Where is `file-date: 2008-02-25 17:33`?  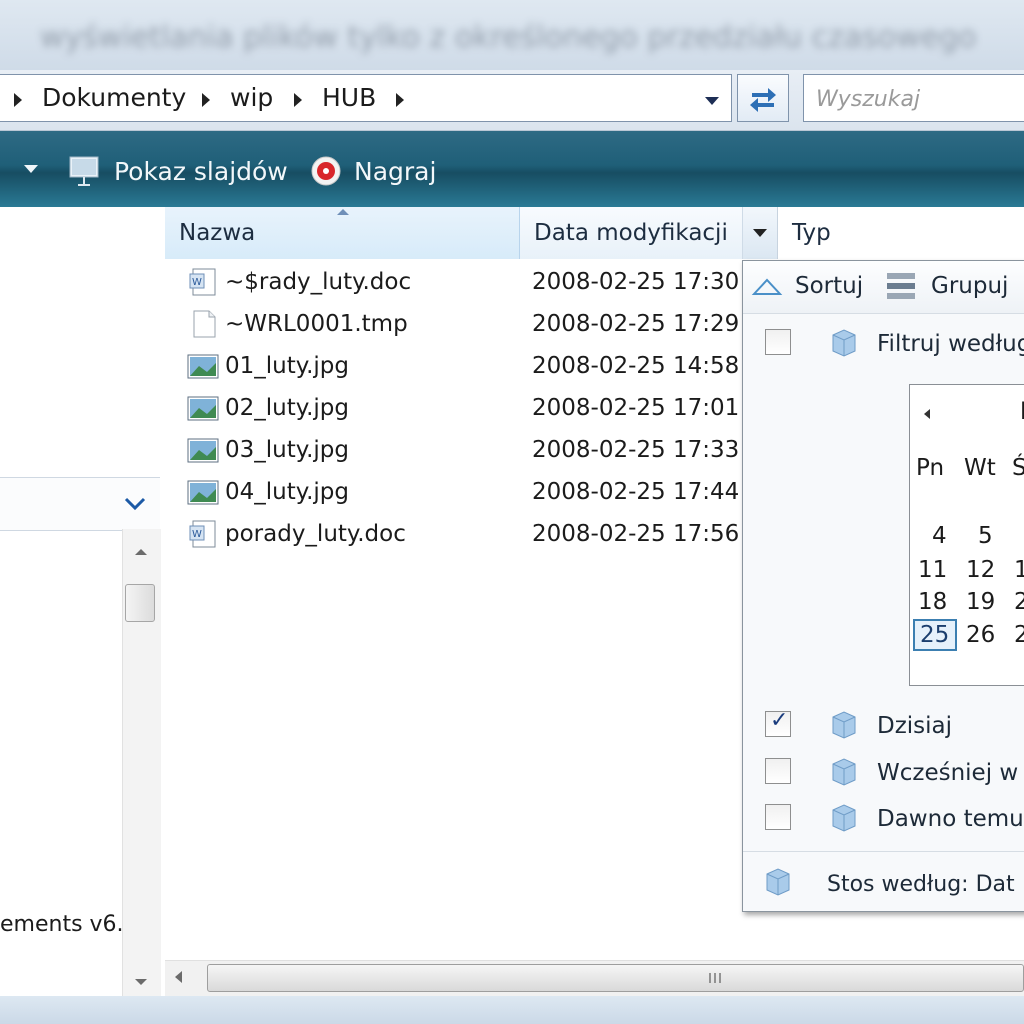
file-date: 2008-02-25 17:33 is located at coordinates (636, 450).